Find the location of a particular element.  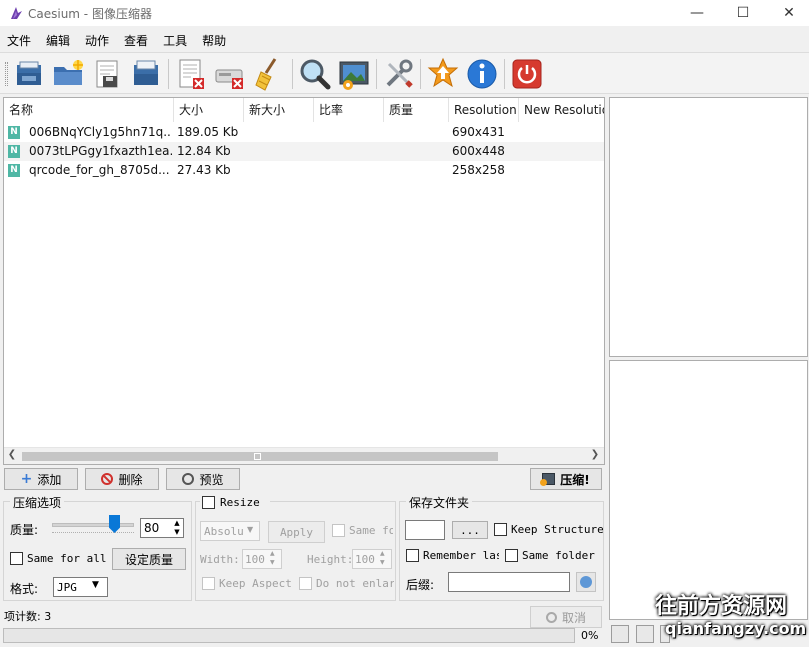

file-resolution-cell: 258x258 is located at coordinates (478, 170).